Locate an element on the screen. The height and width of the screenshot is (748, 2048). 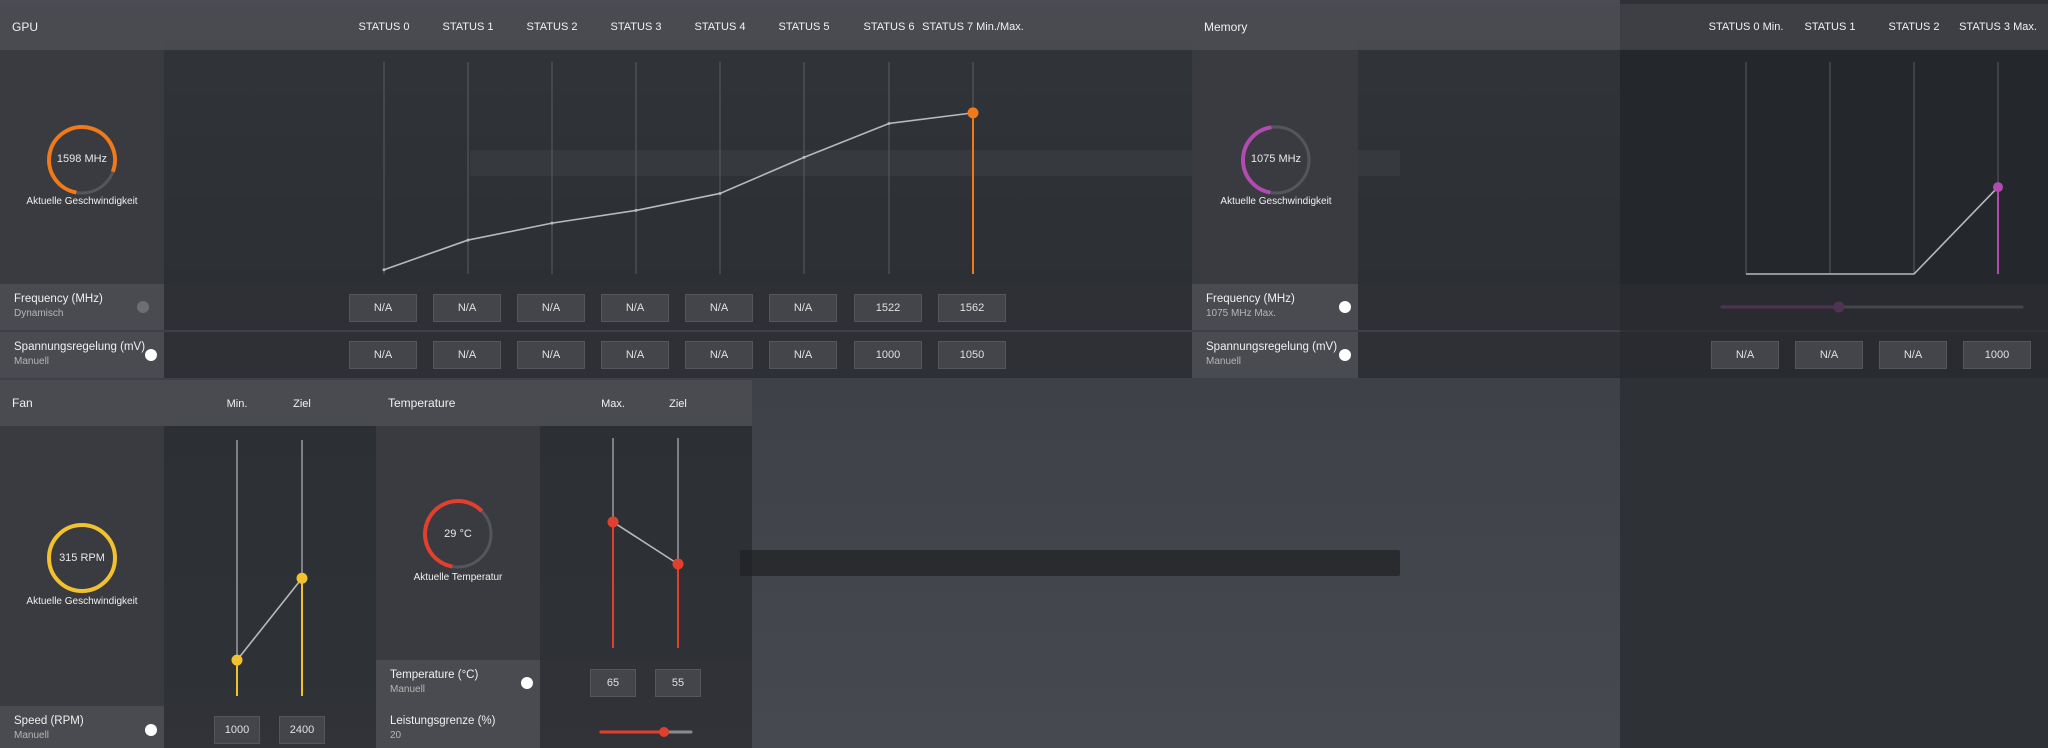
gpu-frequency-value-3: N/A is located at coordinates (635, 308).